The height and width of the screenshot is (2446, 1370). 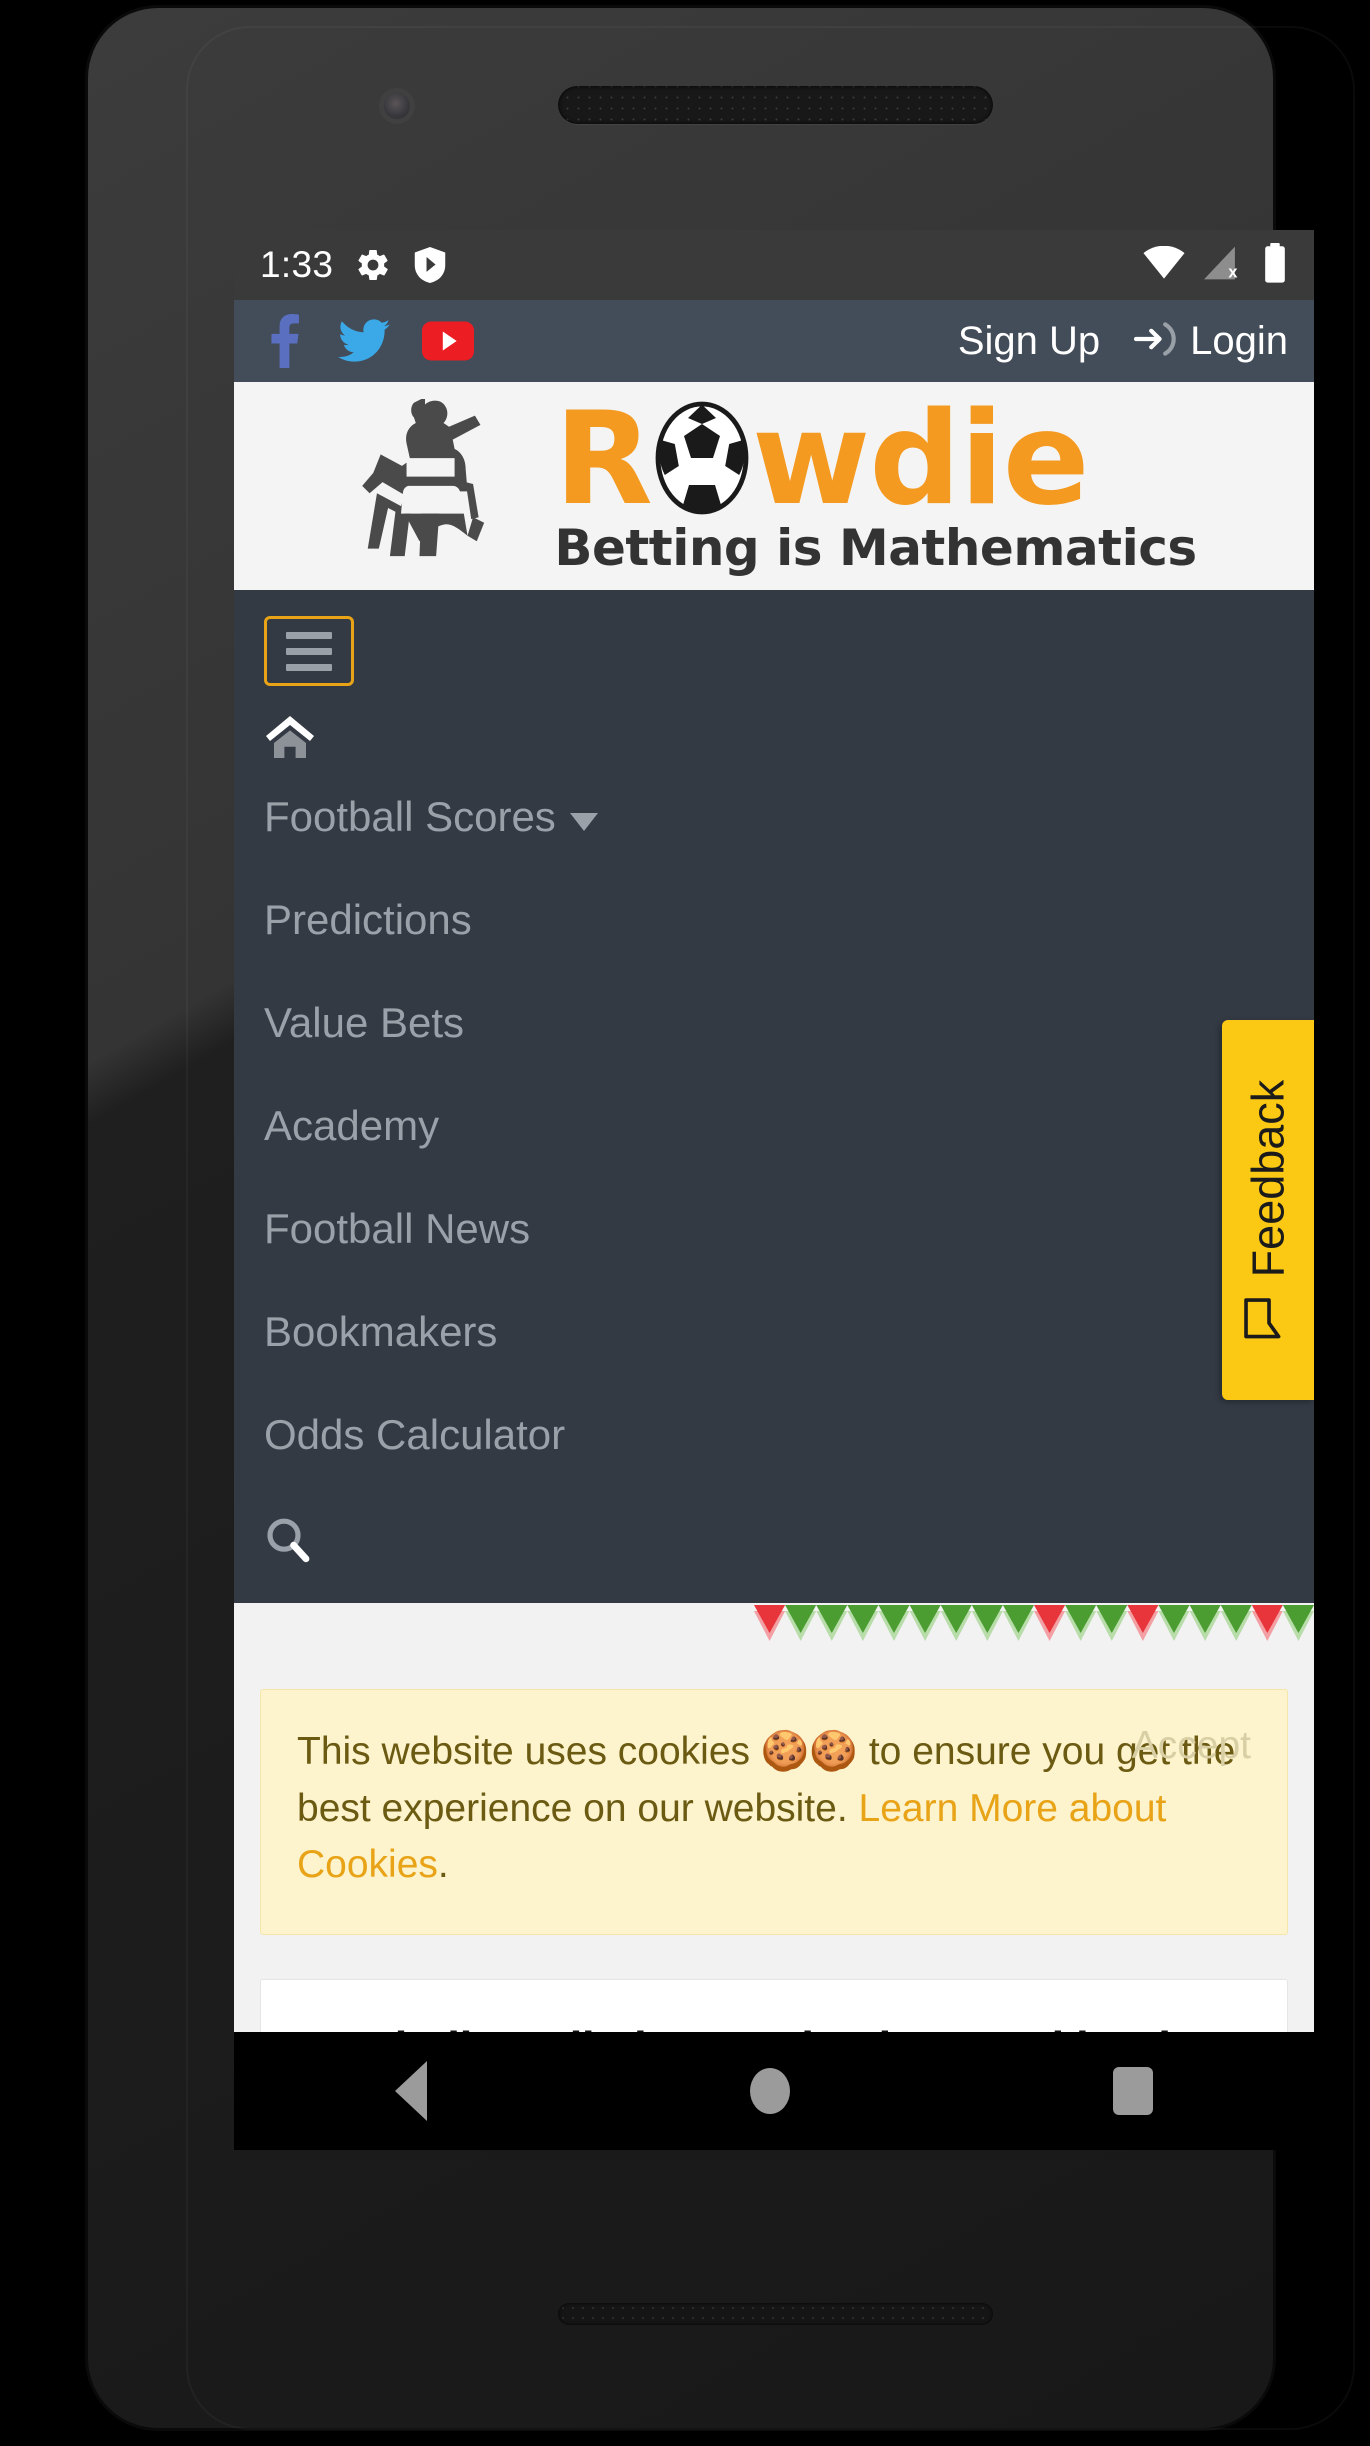 What do you see at coordinates (809, 1751) in the screenshot?
I see `cookie-emoji-icon: 🍪🍪` at bounding box center [809, 1751].